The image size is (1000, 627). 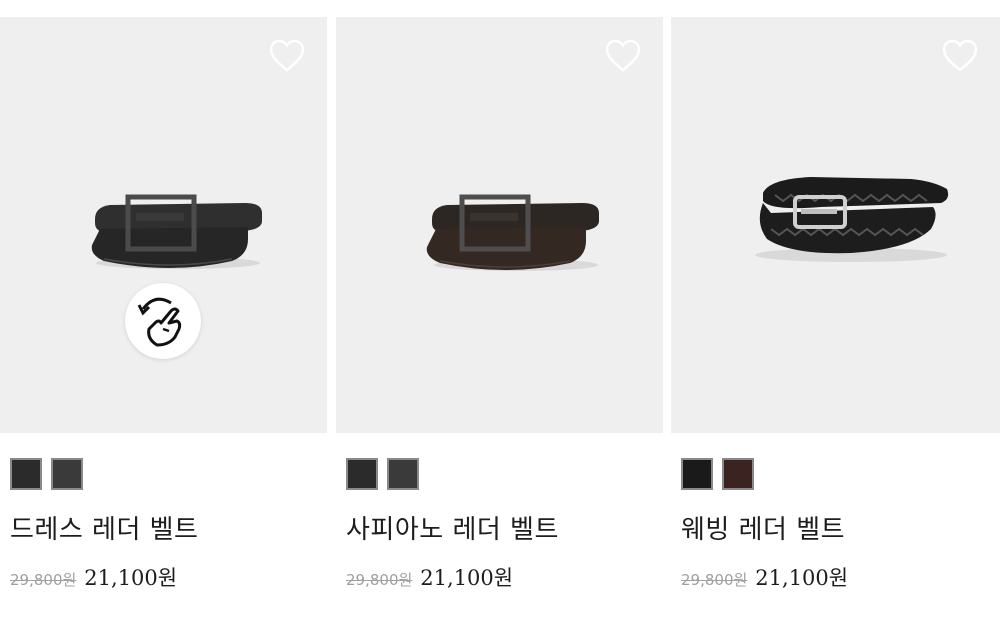 What do you see at coordinates (104, 527) in the screenshot?
I see `product-name: 드레스 레더 벨트` at bounding box center [104, 527].